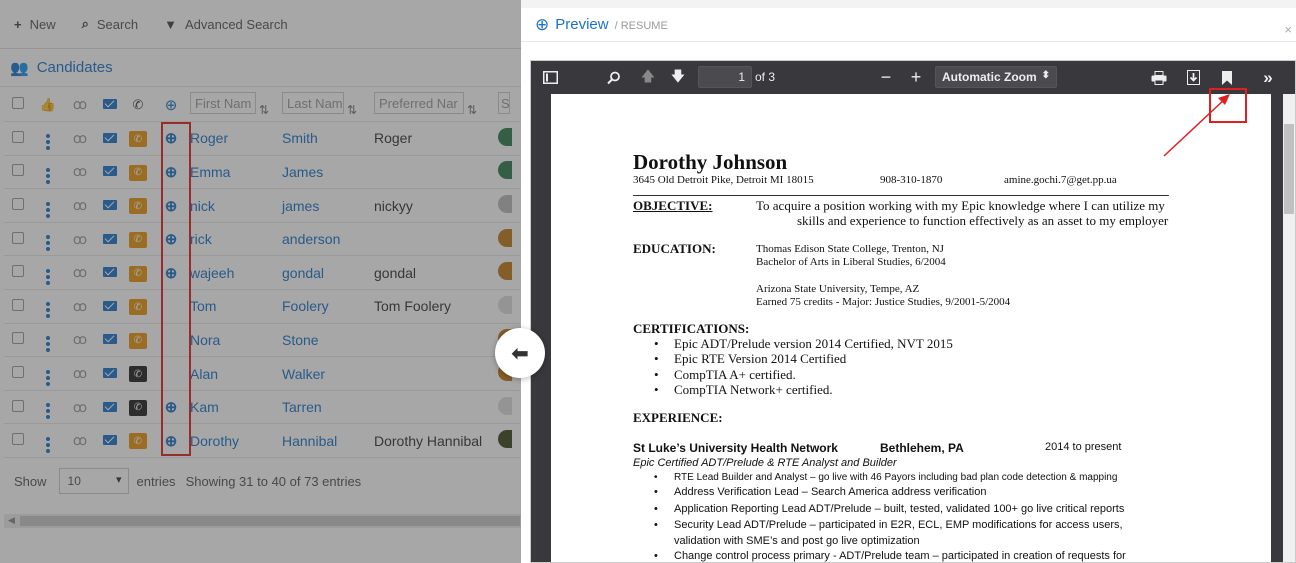 The image size is (1296, 563). Describe the element at coordinates (750, 359) in the screenshot. I see `certification-item: Epic RTE Version 2014 Certified` at that location.